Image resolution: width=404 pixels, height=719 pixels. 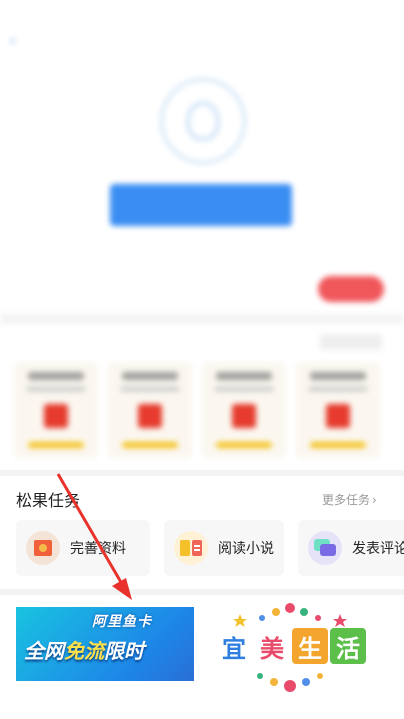 I want to click on status-bar, so click(x=202, y=11).